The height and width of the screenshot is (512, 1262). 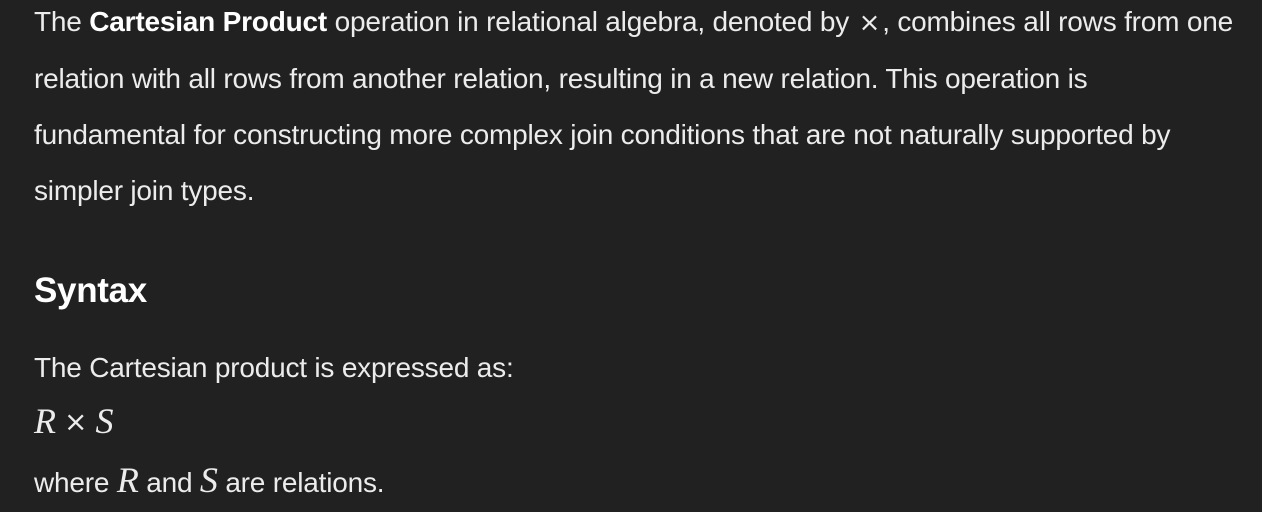 I want to click on where-var-s: S, so click(x=208, y=480).